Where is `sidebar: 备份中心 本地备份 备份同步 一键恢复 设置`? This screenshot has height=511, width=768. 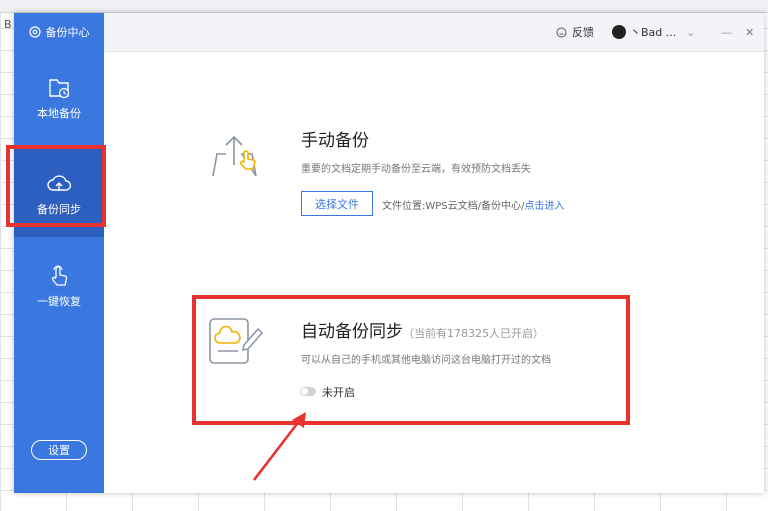
sidebar: 备份中心 本地备份 备份同步 一键恢复 设置 is located at coordinates (59, 253).